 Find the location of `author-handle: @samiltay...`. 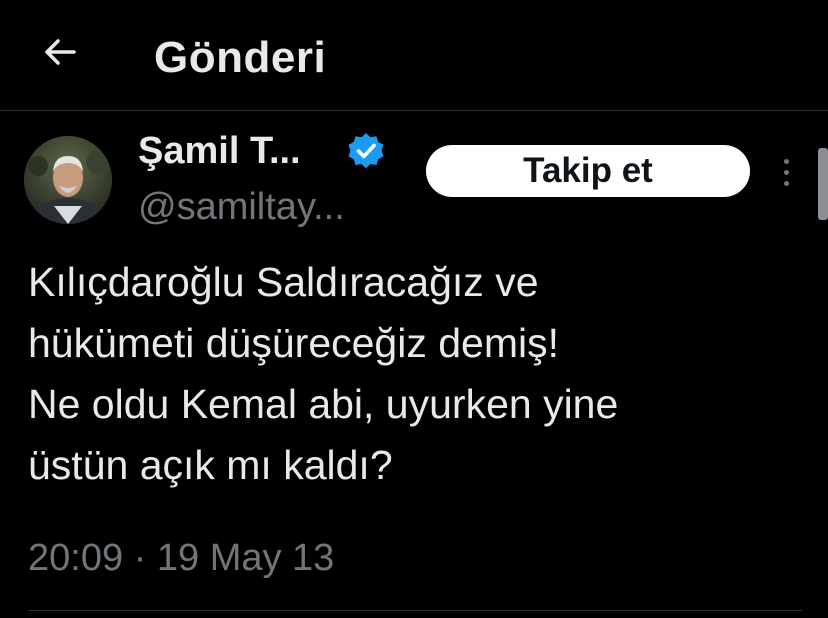

author-handle: @samiltay... is located at coordinates (241, 207).